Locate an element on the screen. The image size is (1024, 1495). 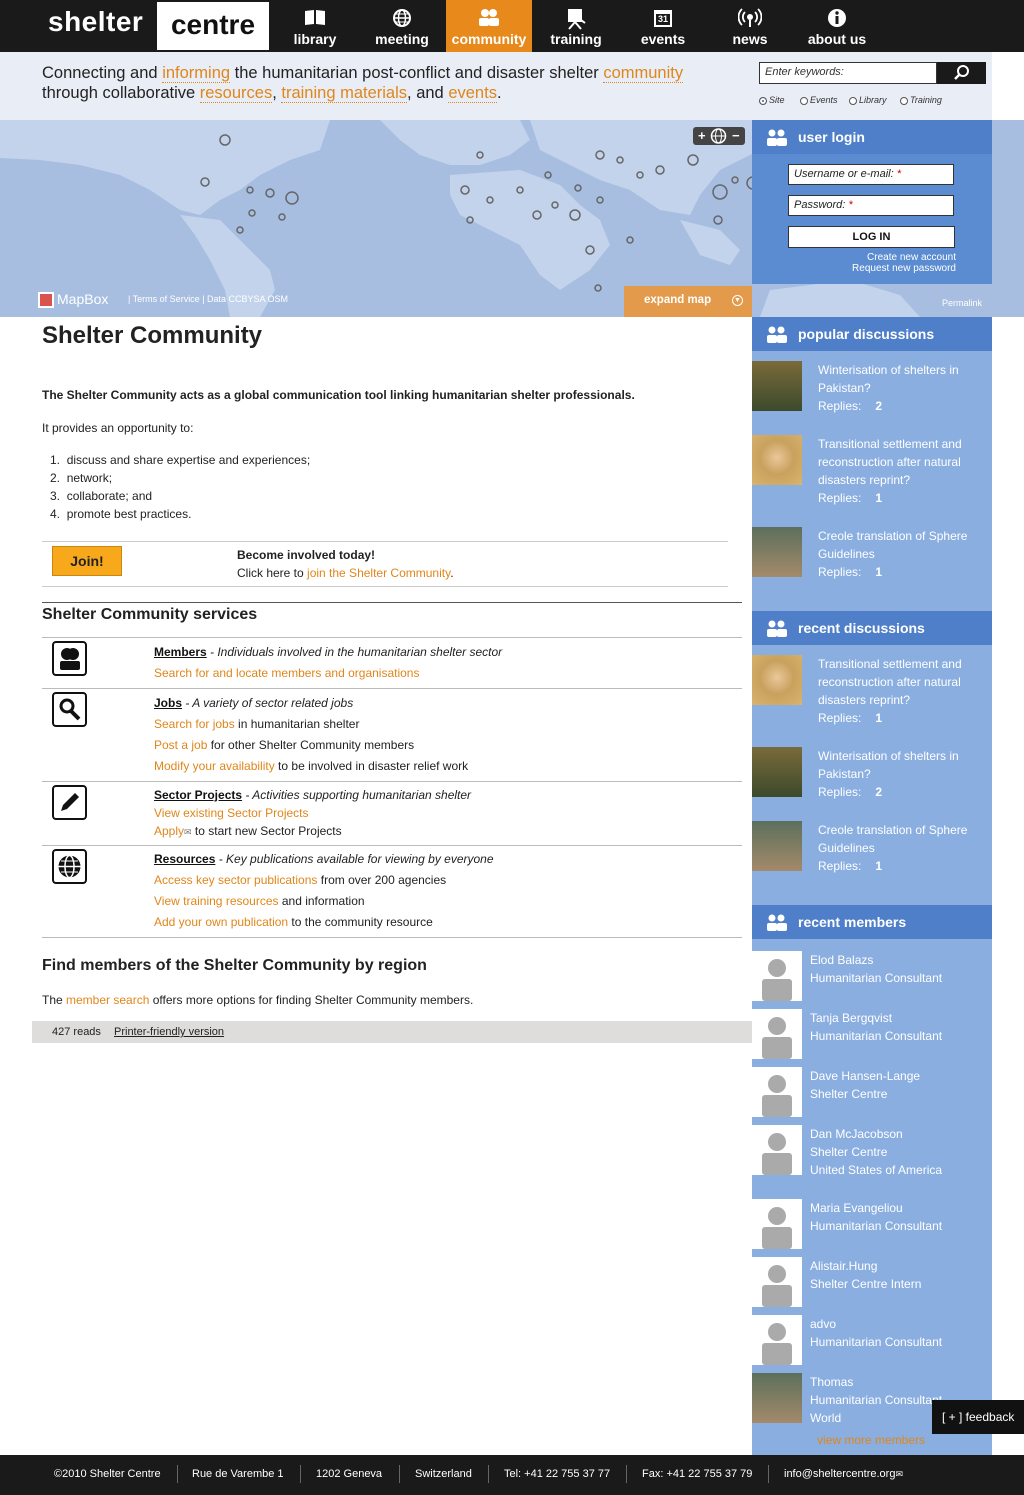
access-publications-link: Access key sector publications is located at coordinates (235, 880).